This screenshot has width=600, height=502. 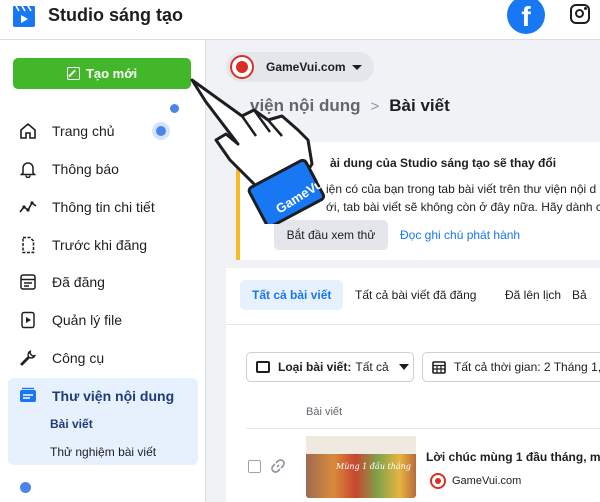 I want to click on sidebar-item-notifications: Thông báo, so click(x=103, y=169).